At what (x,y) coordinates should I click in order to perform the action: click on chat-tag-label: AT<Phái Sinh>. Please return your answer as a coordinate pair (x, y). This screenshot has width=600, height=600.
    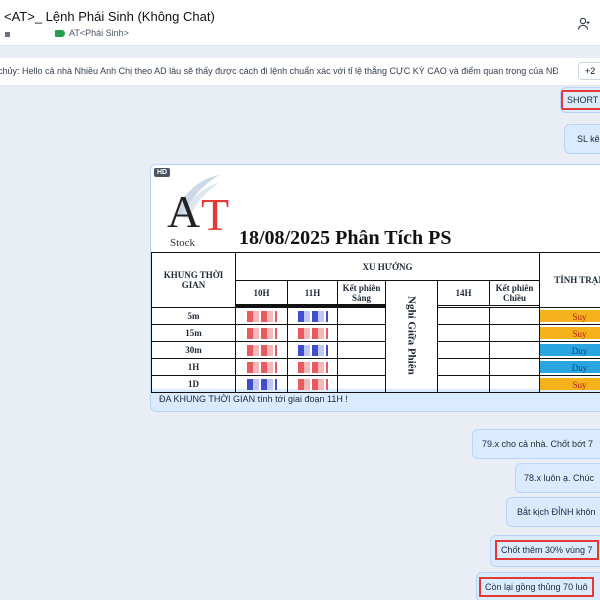
    Looking at the image, I should click on (99, 33).